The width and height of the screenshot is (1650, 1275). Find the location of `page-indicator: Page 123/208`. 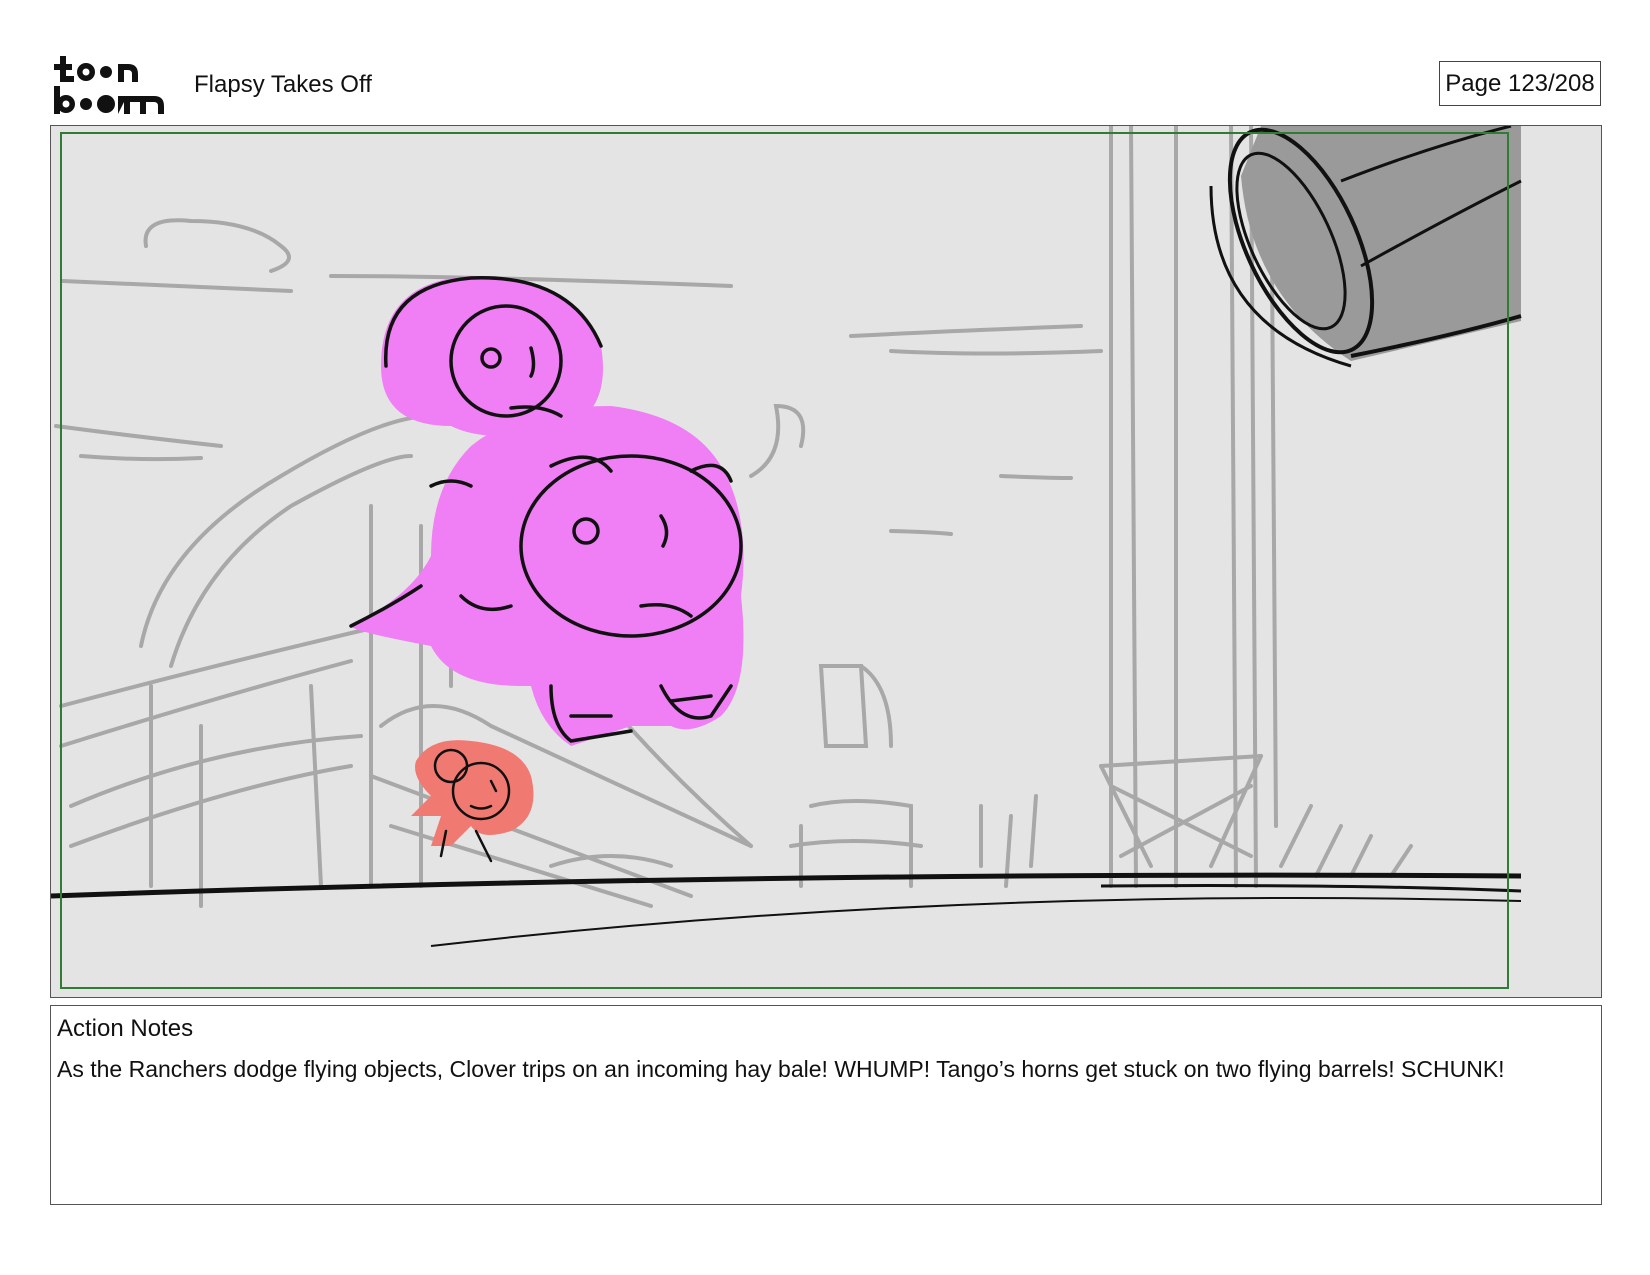

page-indicator: Page 123/208 is located at coordinates (1520, 83).